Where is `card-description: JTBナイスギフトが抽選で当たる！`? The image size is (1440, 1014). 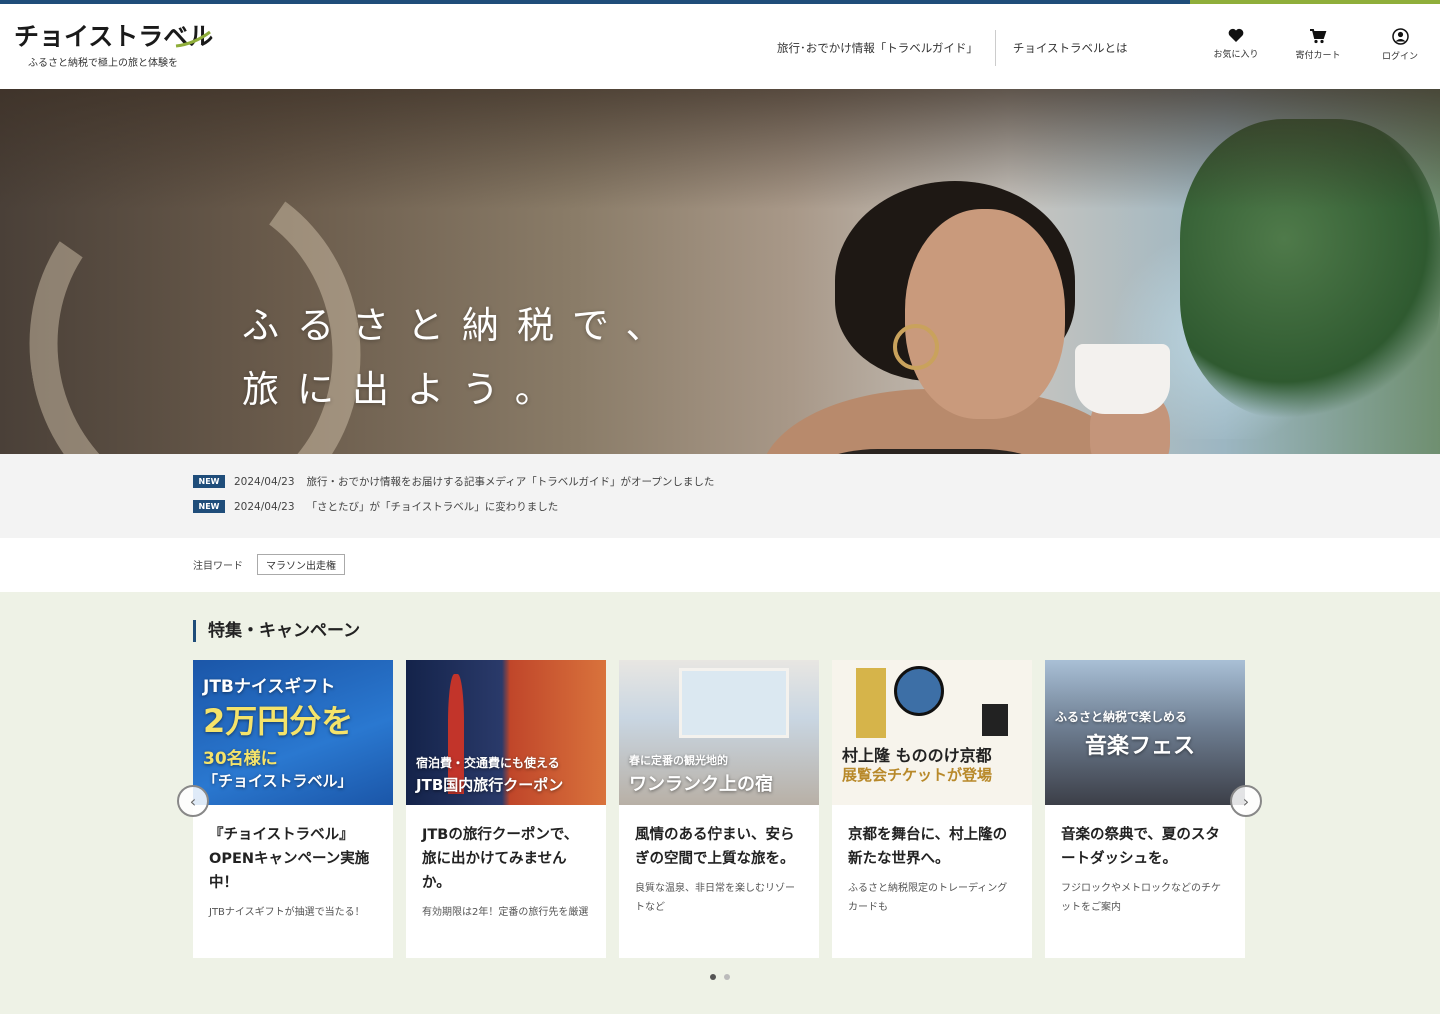 card-description: JTBナイスギフトが抽選で当たる！ is located at coordinates (287, 912).